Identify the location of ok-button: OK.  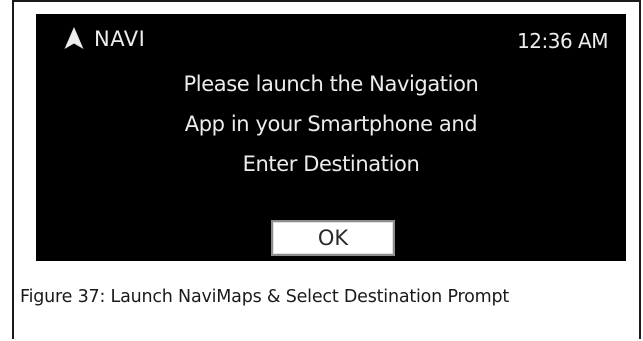
(333, 238).